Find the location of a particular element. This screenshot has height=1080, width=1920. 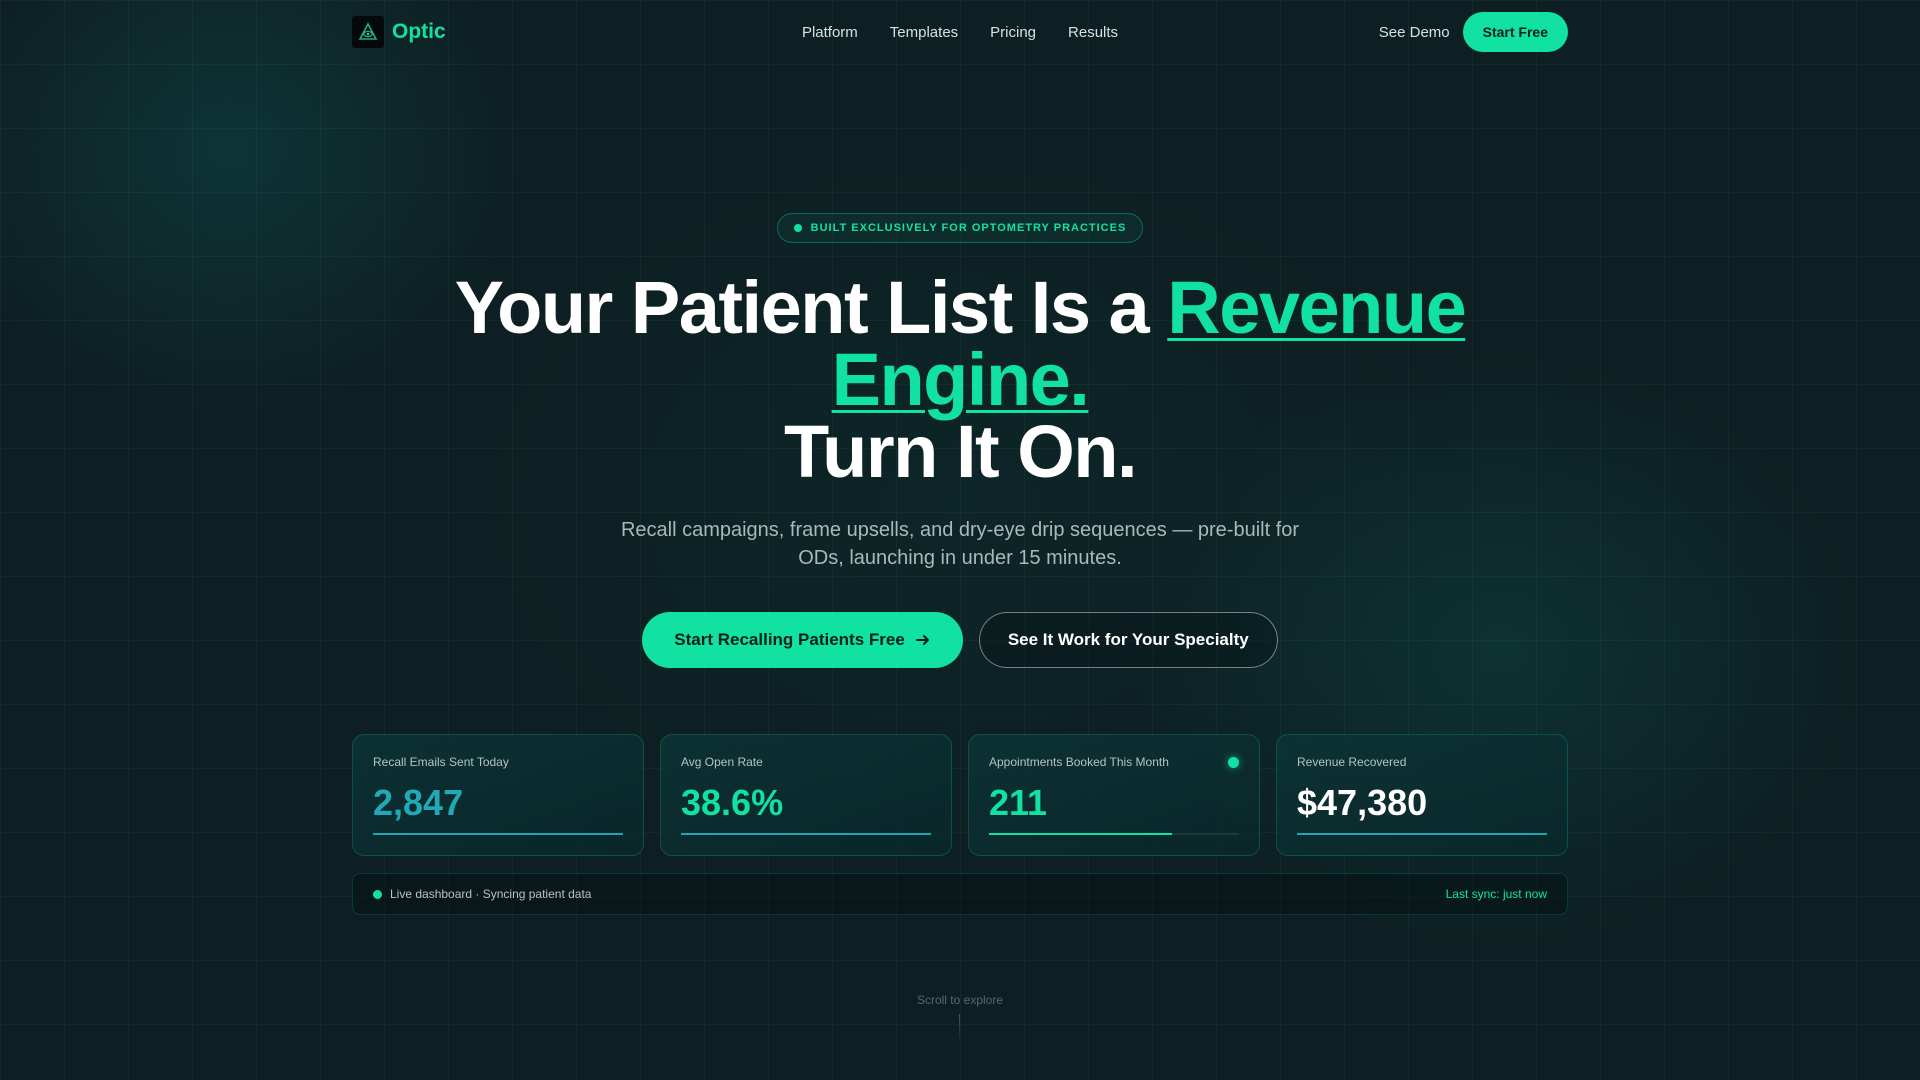

nav-actions: See Demo Start Free is located at coordinates (1473, 32).